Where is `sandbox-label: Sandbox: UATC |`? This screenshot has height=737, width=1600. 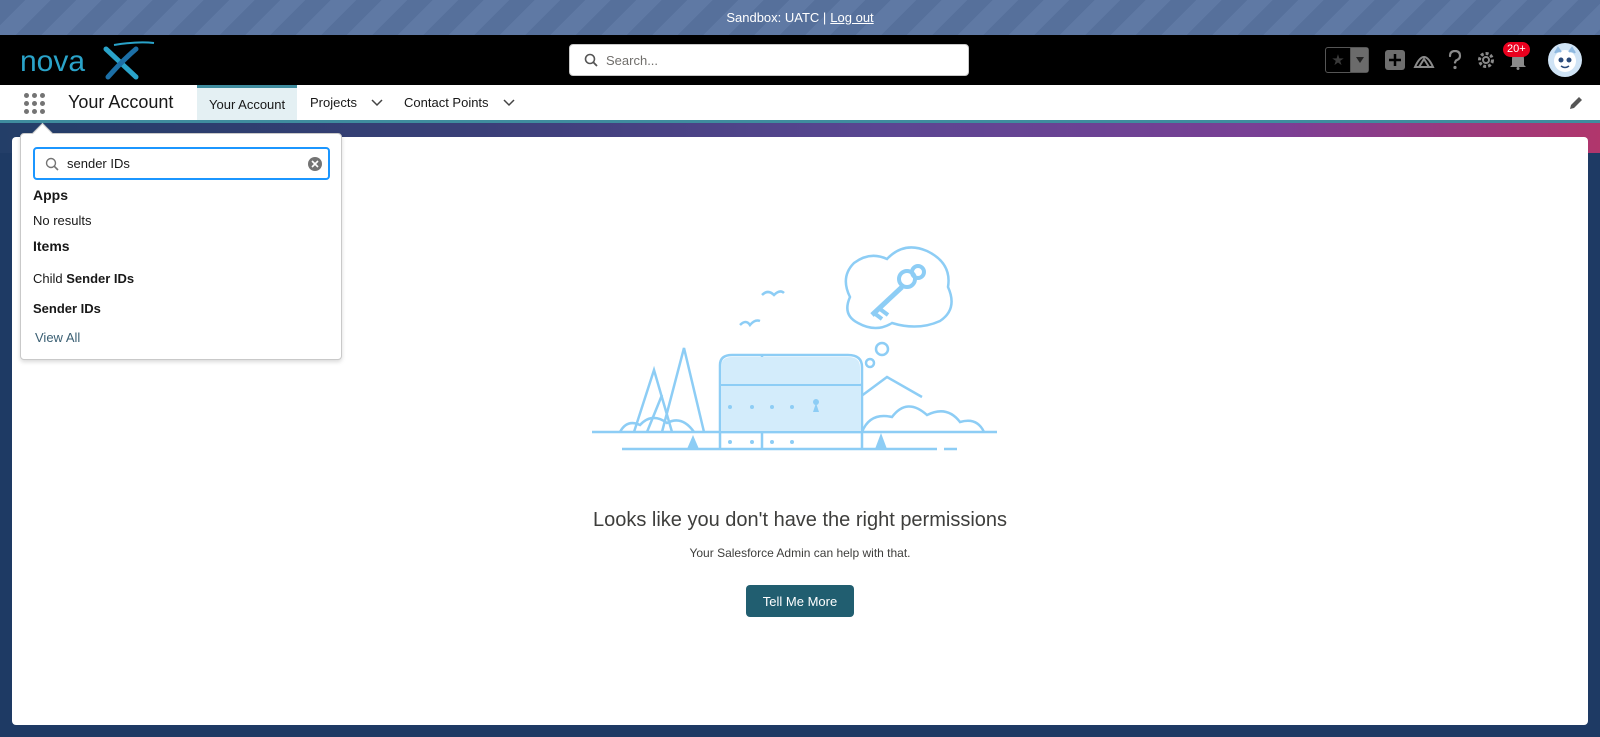
sandbox-label: Sandbox: UATC | is located at coordinates (776, 17).